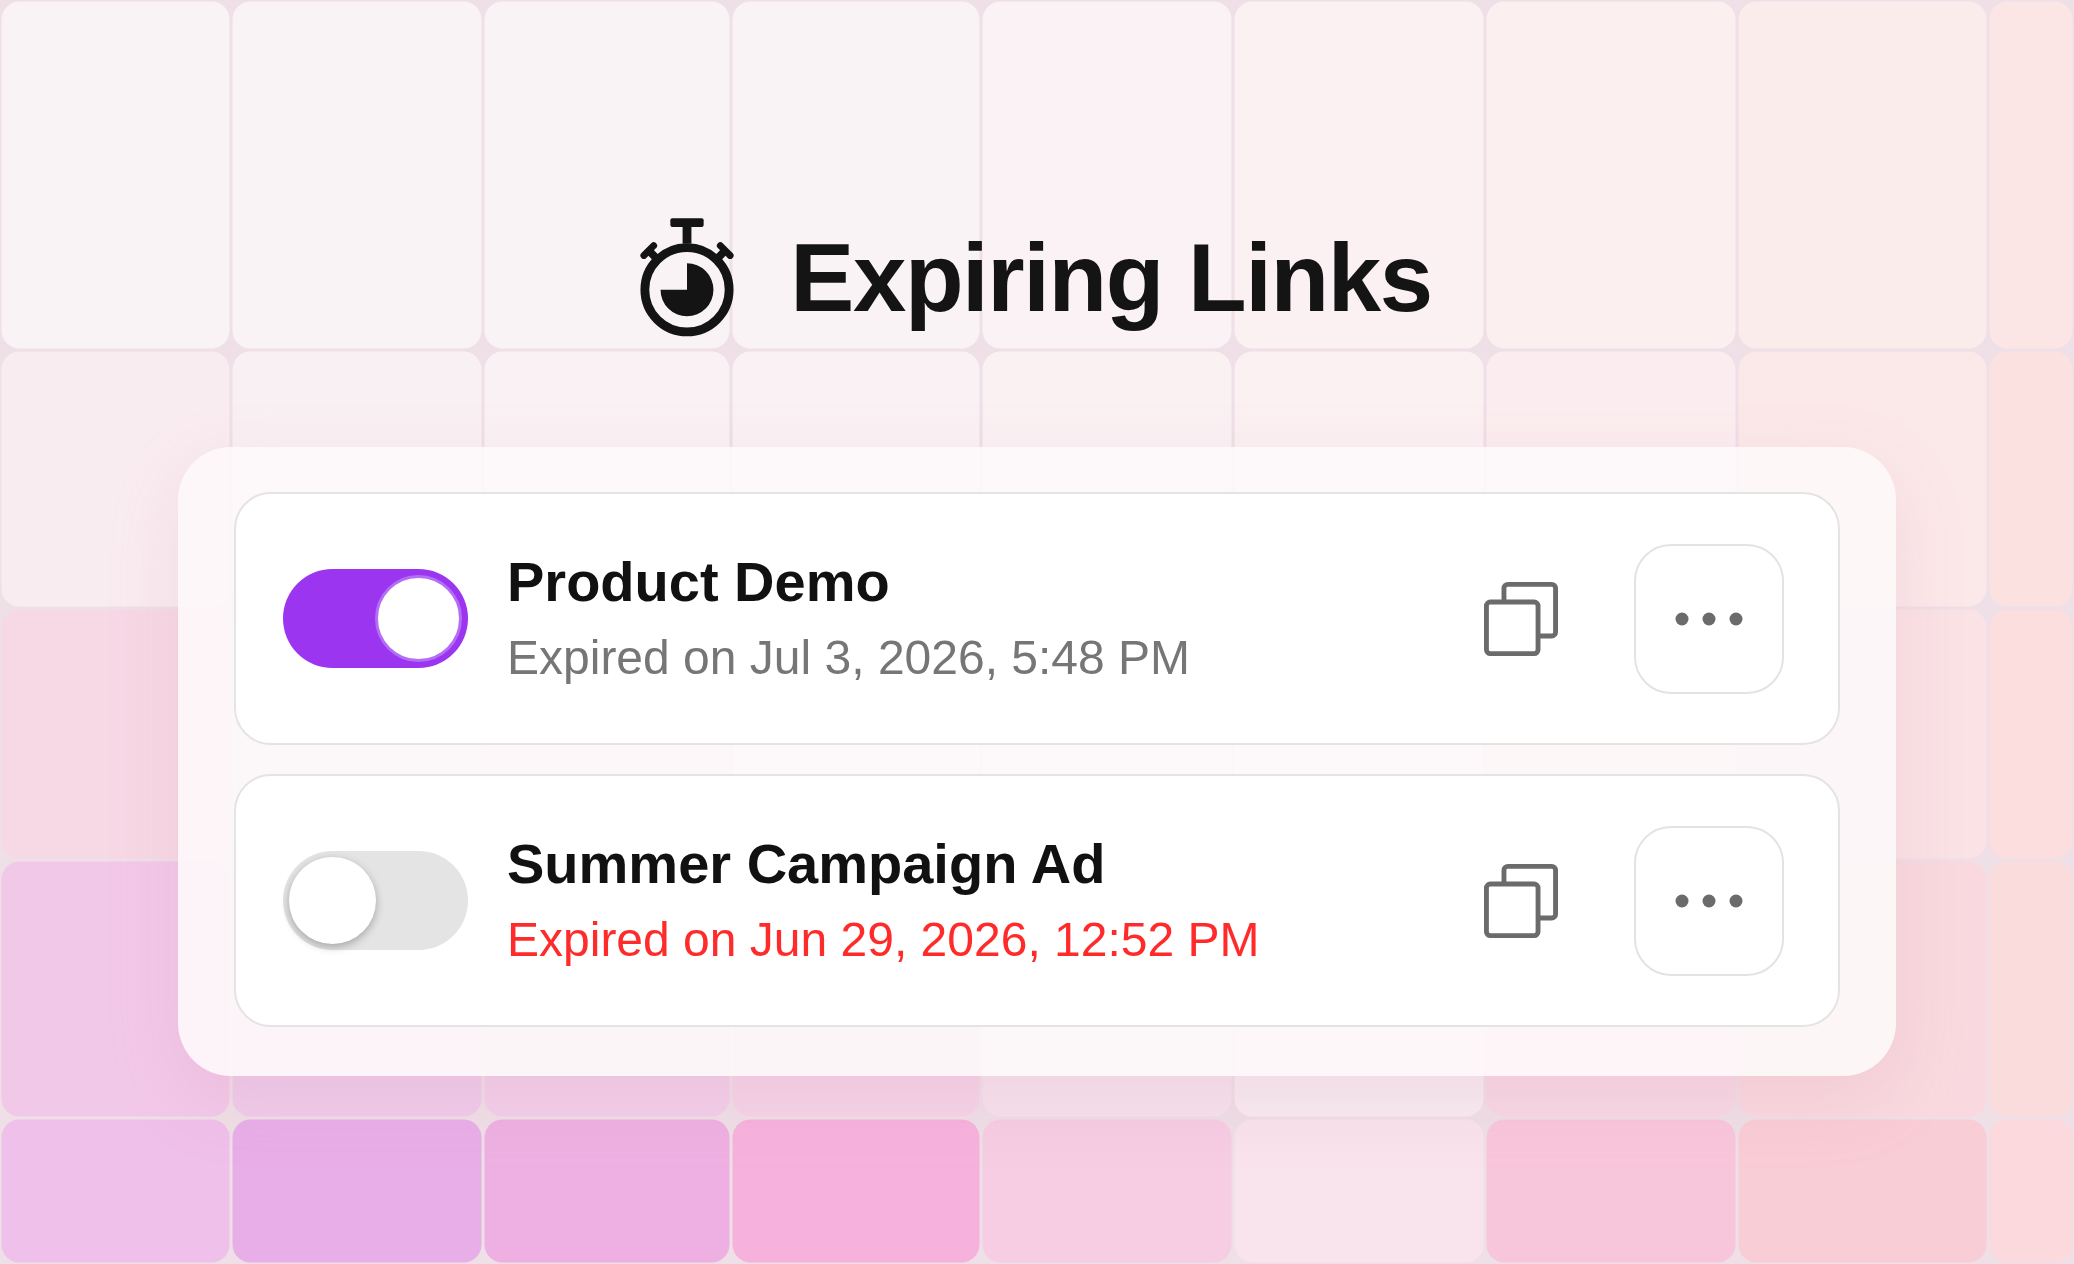  Describe the element at coordinates (1111, 278) in the screenshot. I see `page-title: Expiring Links` at that location.